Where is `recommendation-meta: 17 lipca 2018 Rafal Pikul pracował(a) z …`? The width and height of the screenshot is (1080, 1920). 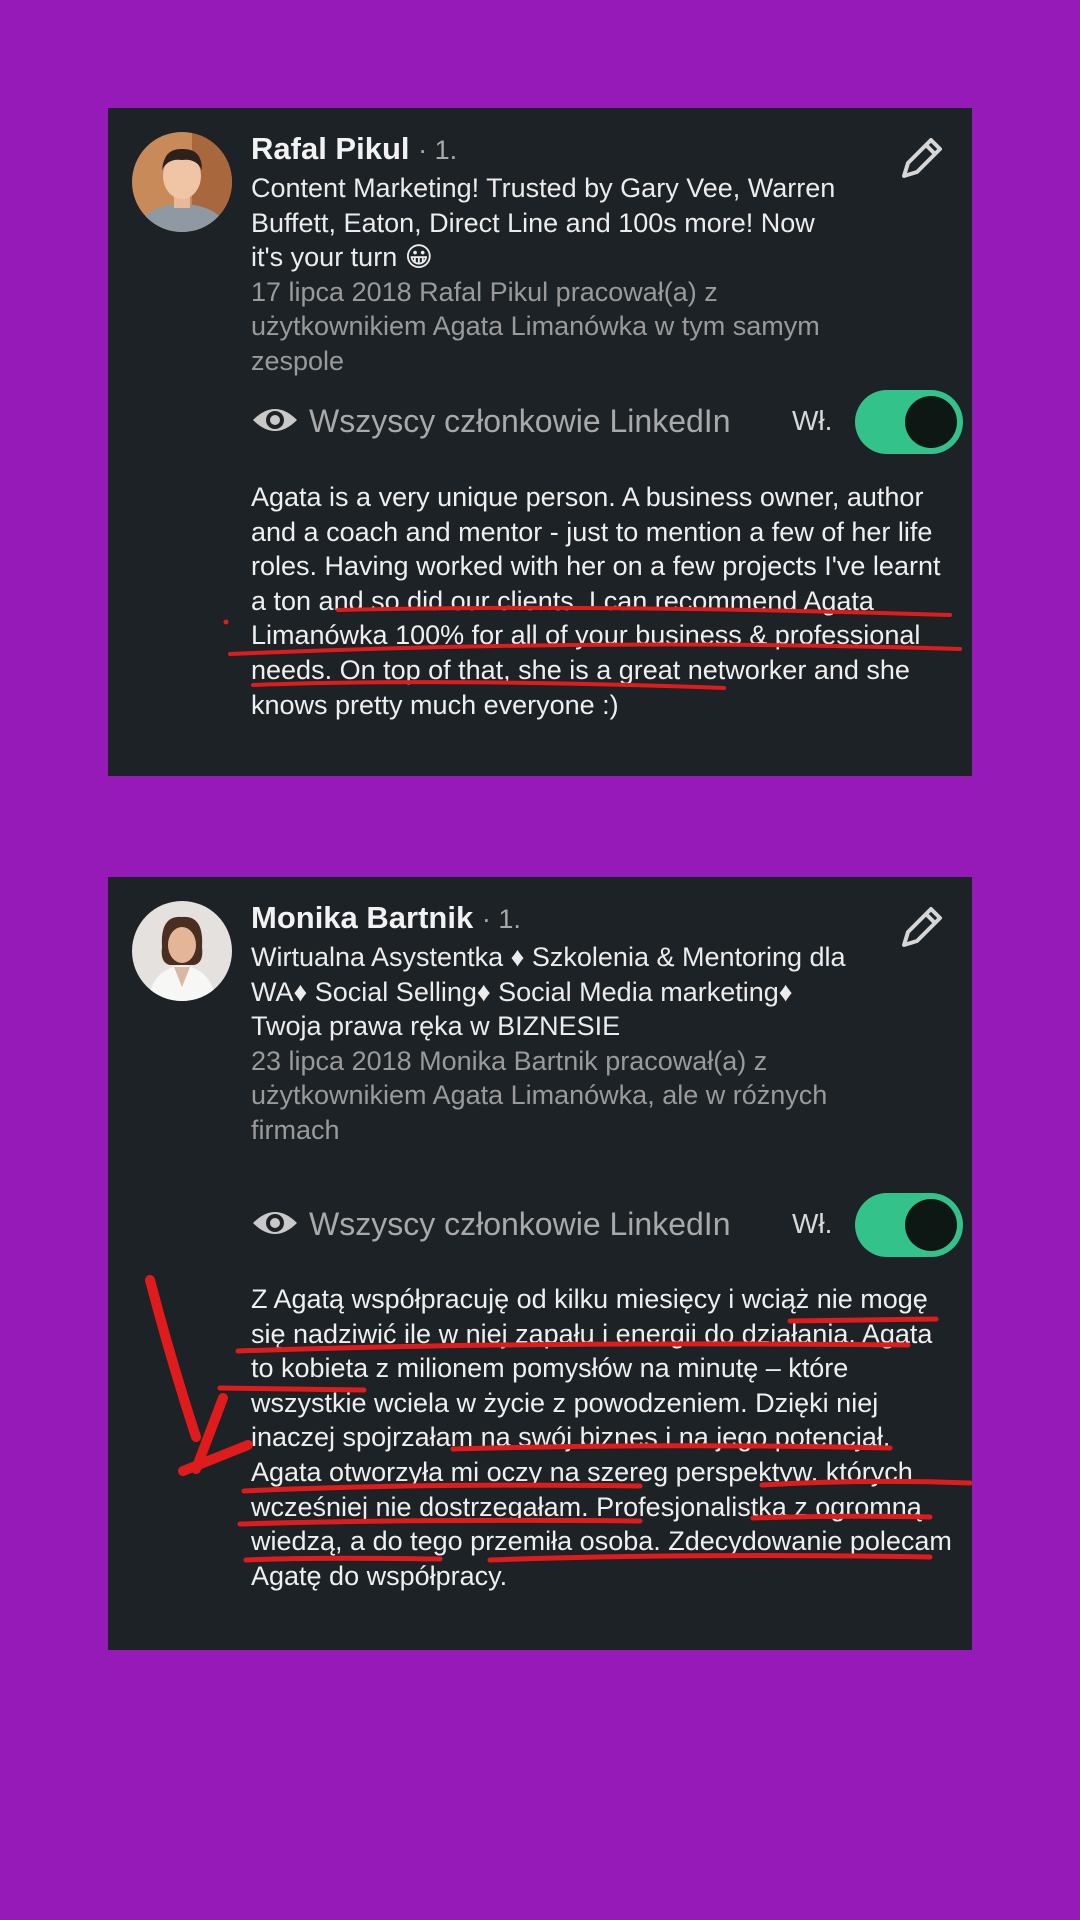 recommendation-meta: 17 lipca 2018 Rafal Pikul pracował(a) z … is located at coordinates (535, 326).